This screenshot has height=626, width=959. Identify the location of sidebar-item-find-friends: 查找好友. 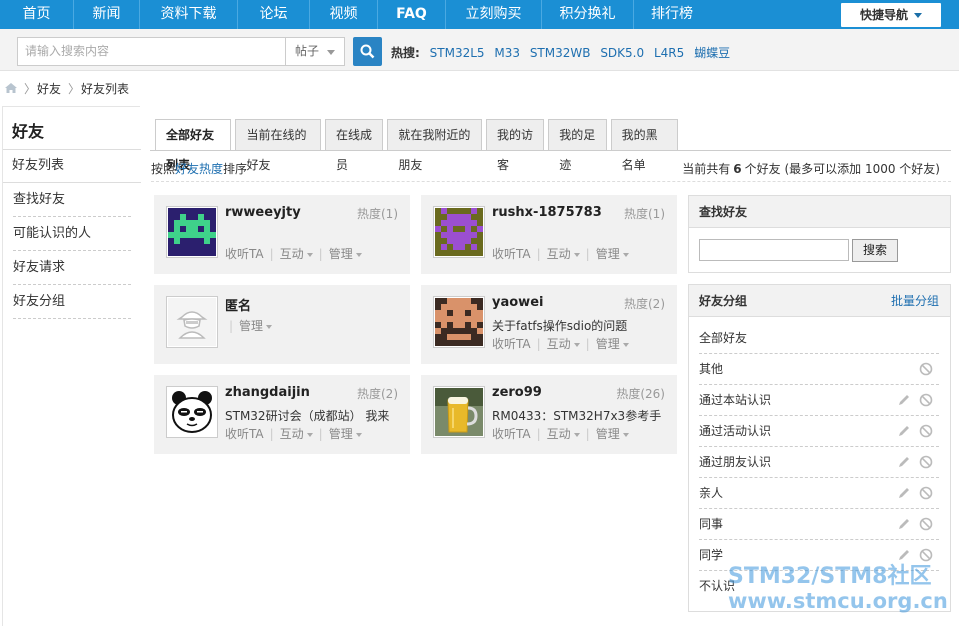
(72, 200).